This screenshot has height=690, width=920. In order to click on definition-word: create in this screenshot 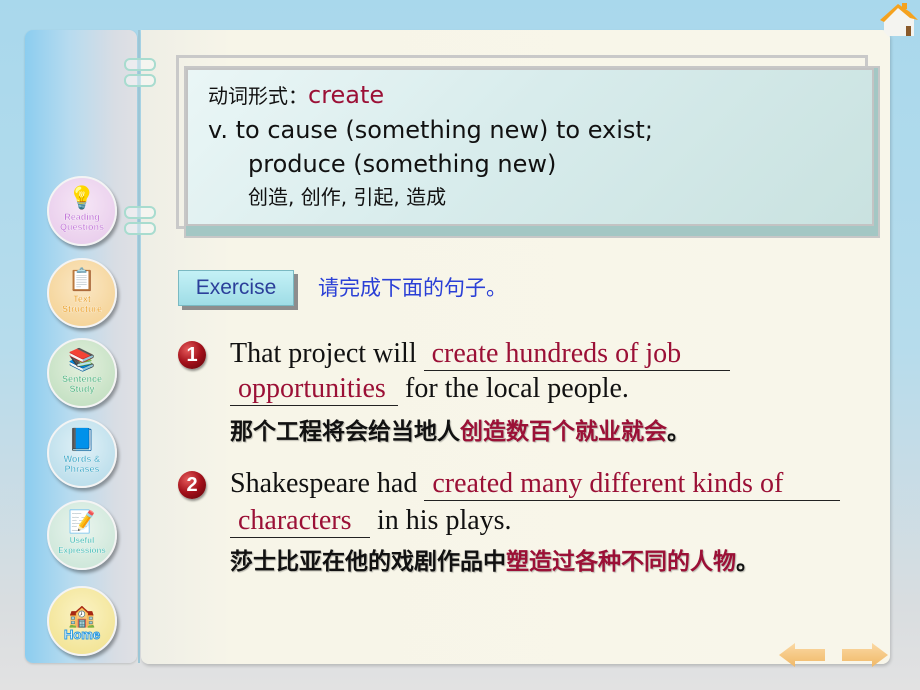, I will do `click(346, 95)`.